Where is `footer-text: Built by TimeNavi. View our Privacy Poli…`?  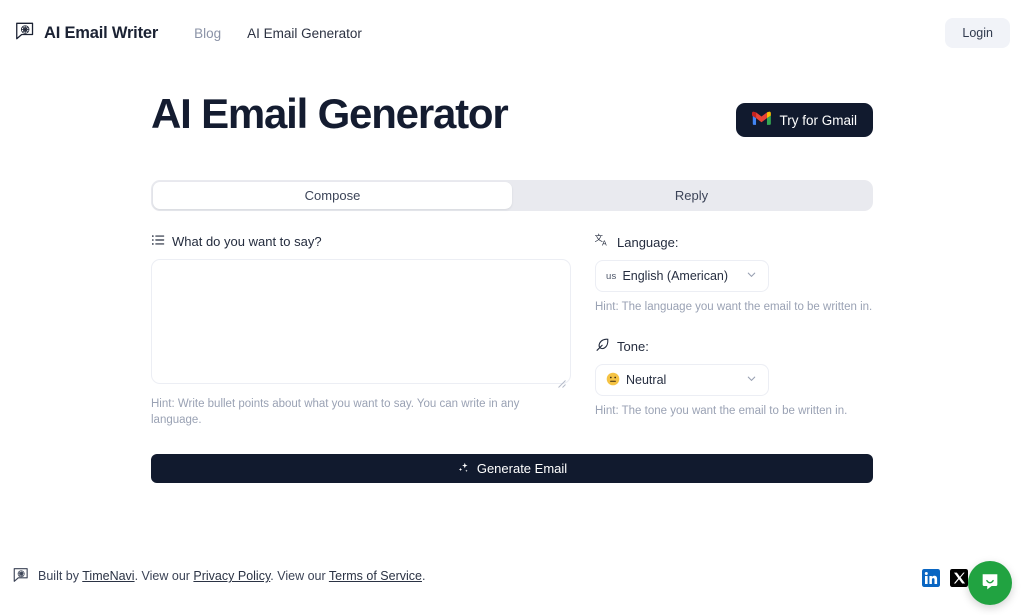
footer-text: Built by TimeNavi. View our Privacy Poli… is located at coordinates (231, 576).